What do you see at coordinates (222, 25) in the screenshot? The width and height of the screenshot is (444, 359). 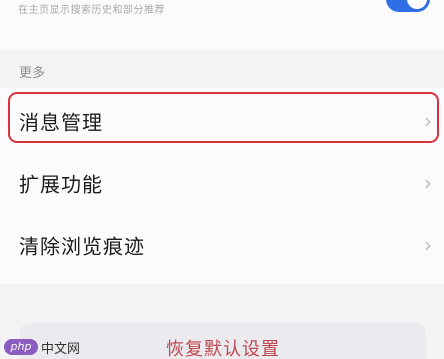 I see `top-setting-row: 在主页显示搜索历史和部分推荐` at bounding box center [222, 25].